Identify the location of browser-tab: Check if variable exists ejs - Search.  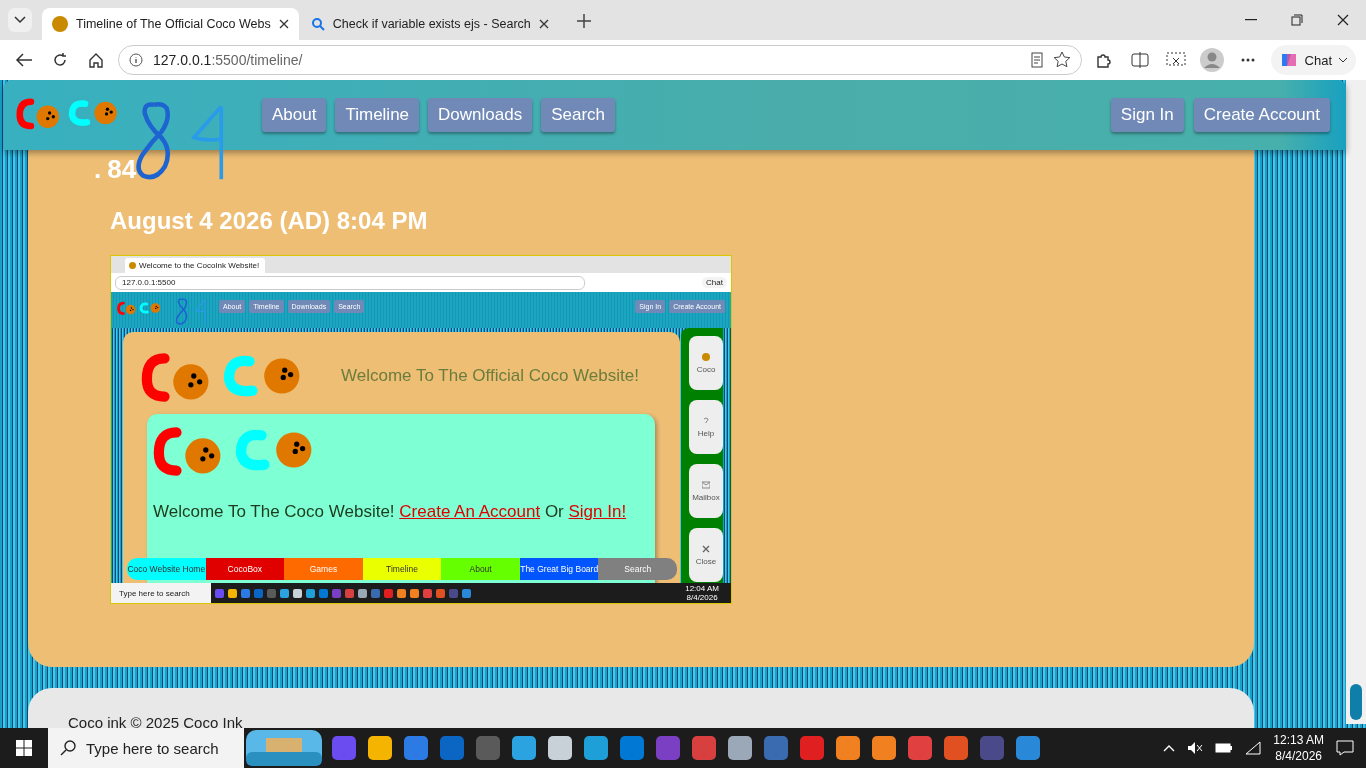
(429, 24).